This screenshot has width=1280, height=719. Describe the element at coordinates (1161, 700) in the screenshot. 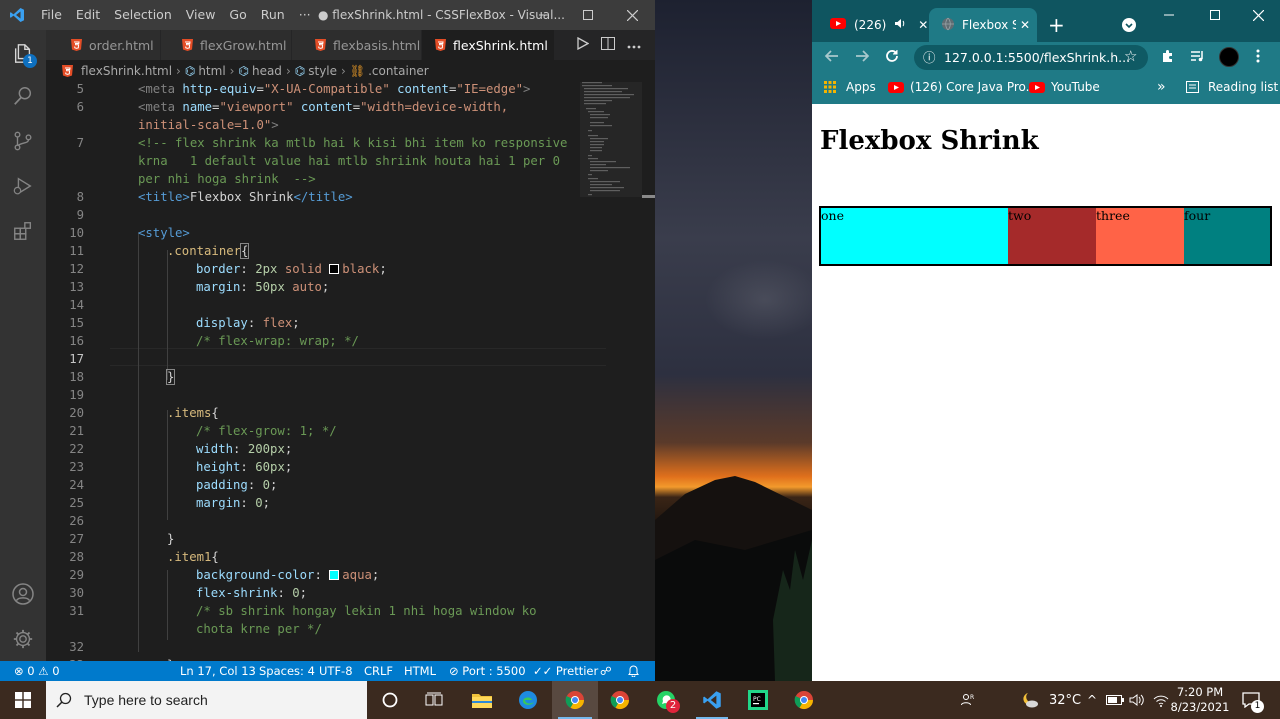

I see `wifi-icon` at that location.